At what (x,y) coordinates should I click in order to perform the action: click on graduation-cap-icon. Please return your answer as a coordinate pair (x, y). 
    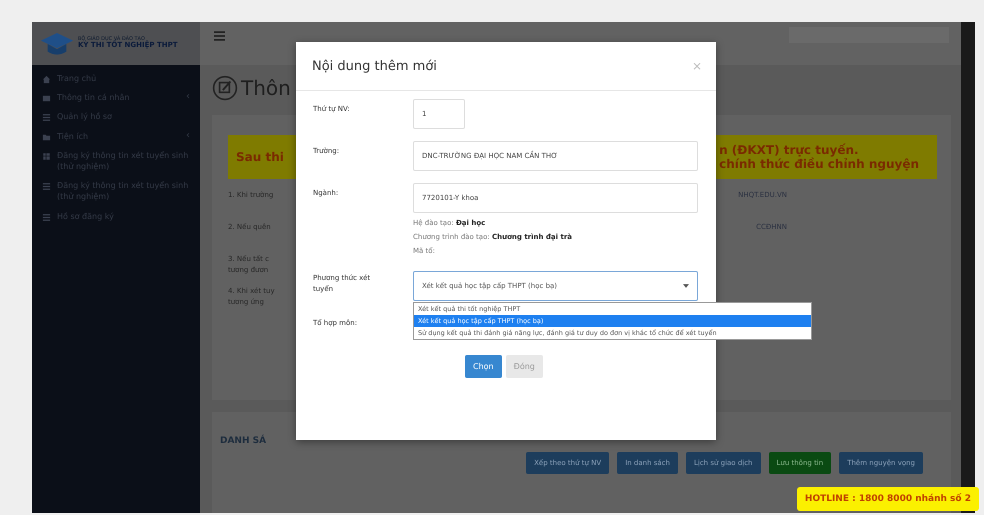
    Looking at the image, I should click on (57, 43).